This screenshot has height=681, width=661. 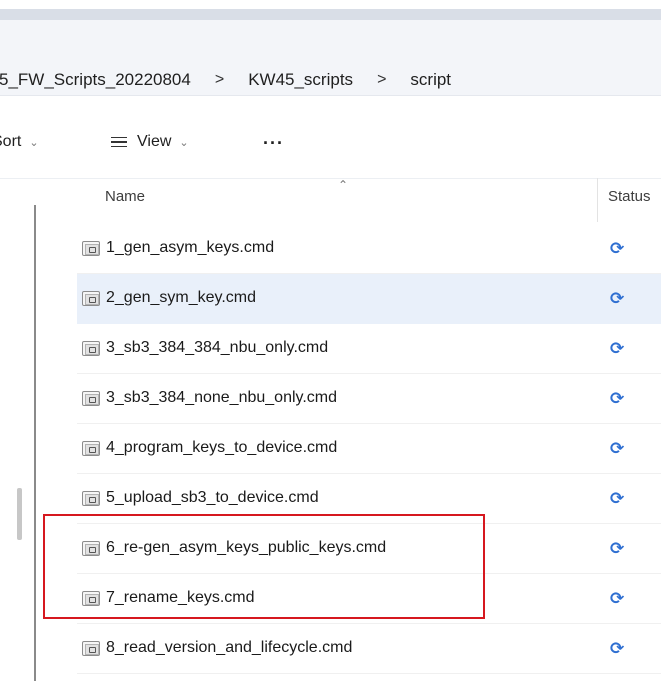 I want to click on view-label: View, so click(x=154, y=141).